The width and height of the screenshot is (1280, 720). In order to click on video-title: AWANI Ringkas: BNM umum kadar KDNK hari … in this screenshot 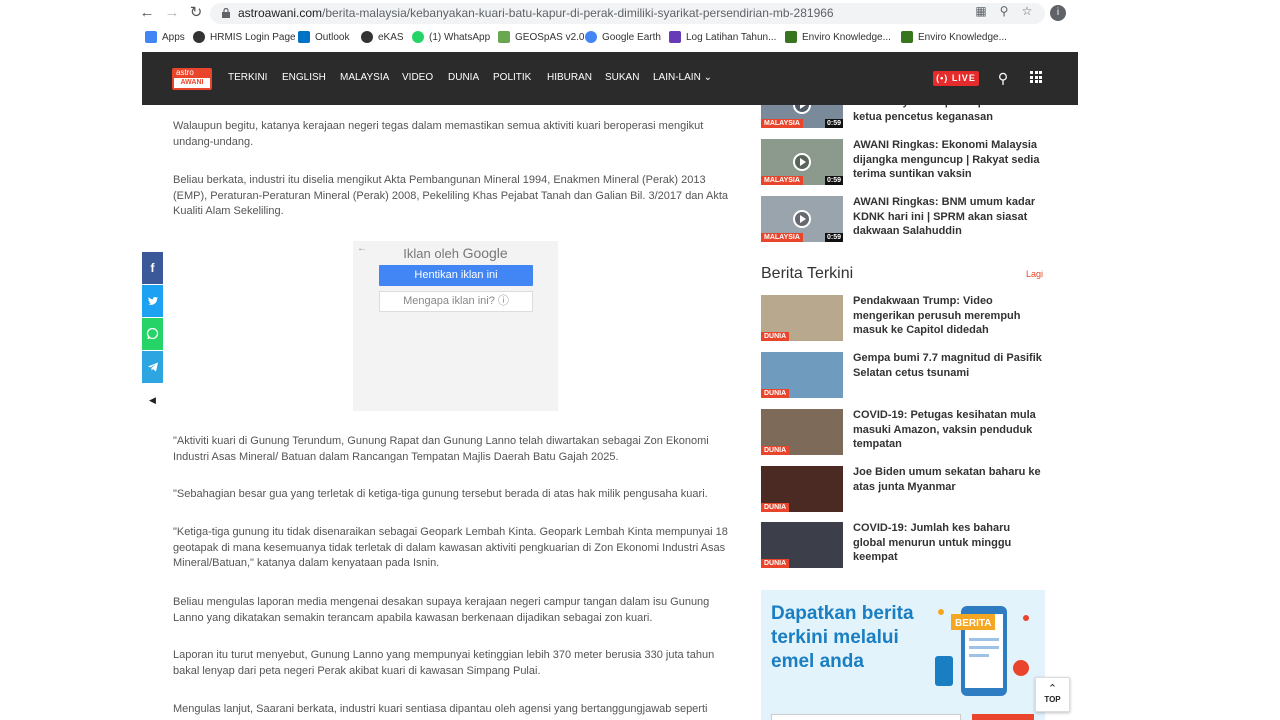, I will do `click(949, 217)`.